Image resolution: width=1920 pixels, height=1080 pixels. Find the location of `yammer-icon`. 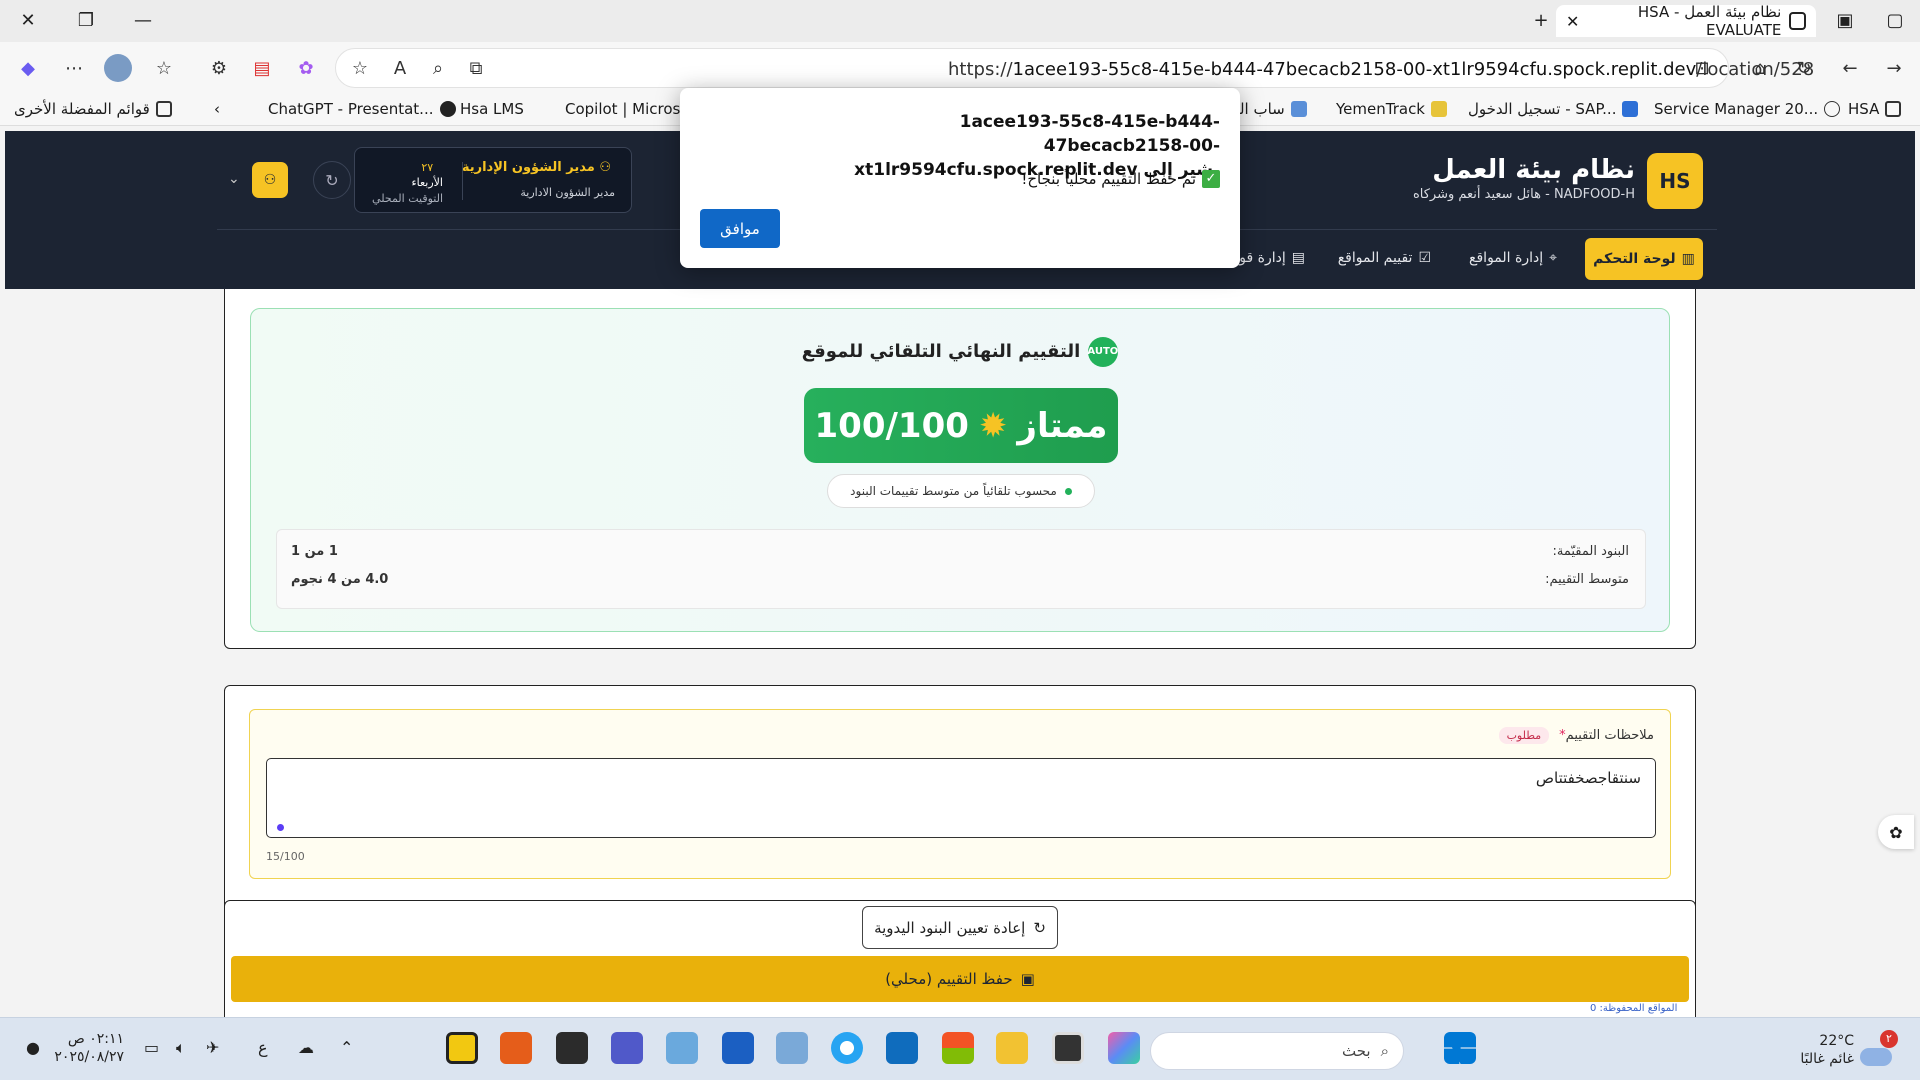

yammer-icon is located at coordinates (738, 1048).